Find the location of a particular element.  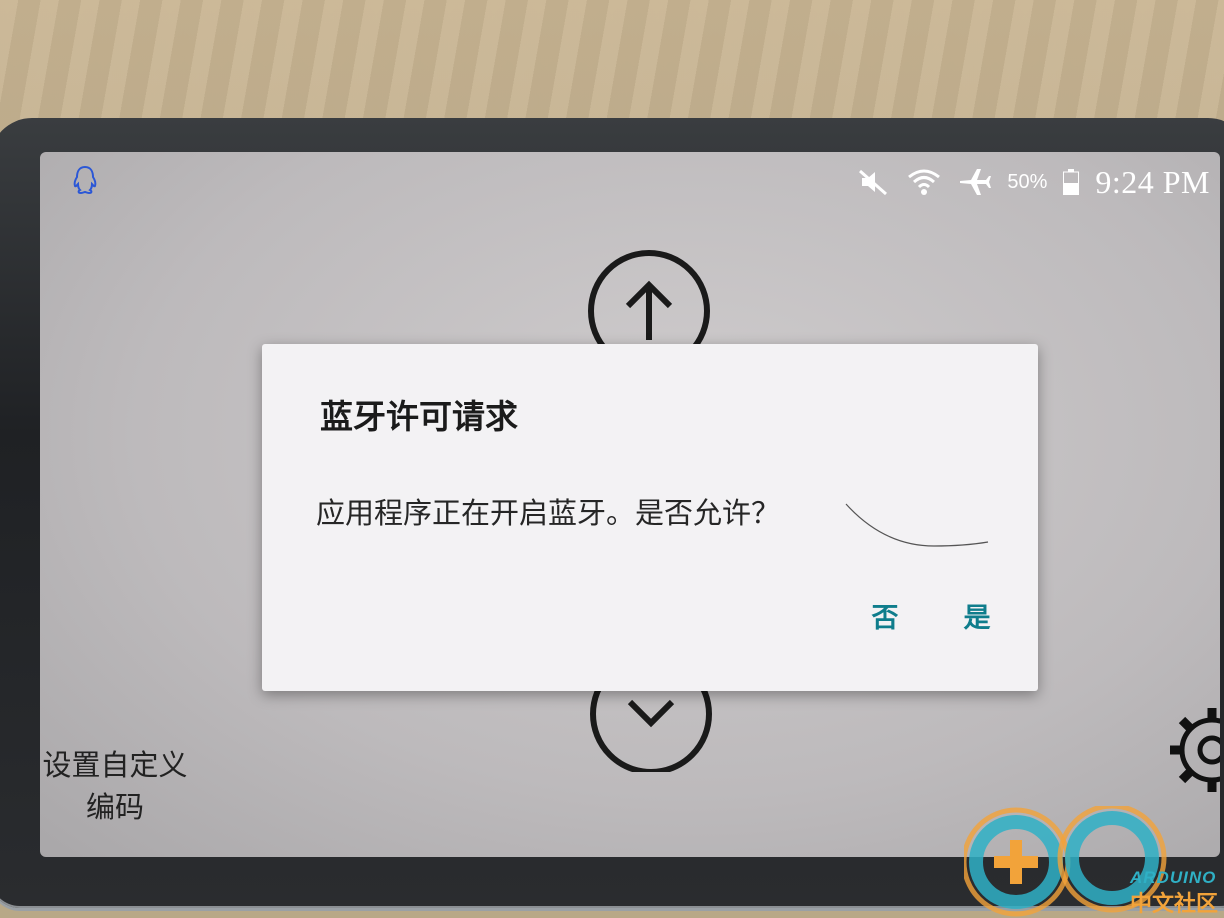

qq-penguin-icon is located at coordinates (85, 180).